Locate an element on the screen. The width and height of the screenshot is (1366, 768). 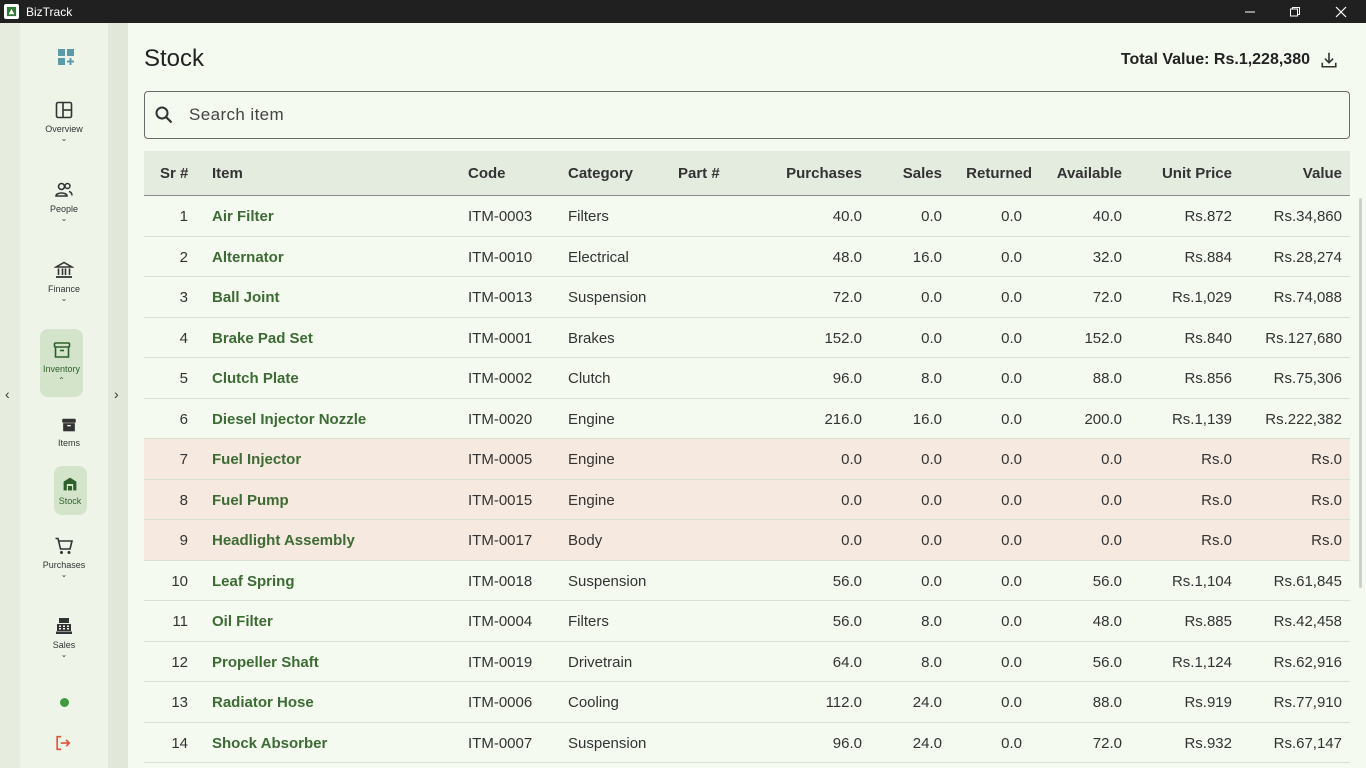
cell-item: Headlight Assembly is located at coordinates (283, 540).